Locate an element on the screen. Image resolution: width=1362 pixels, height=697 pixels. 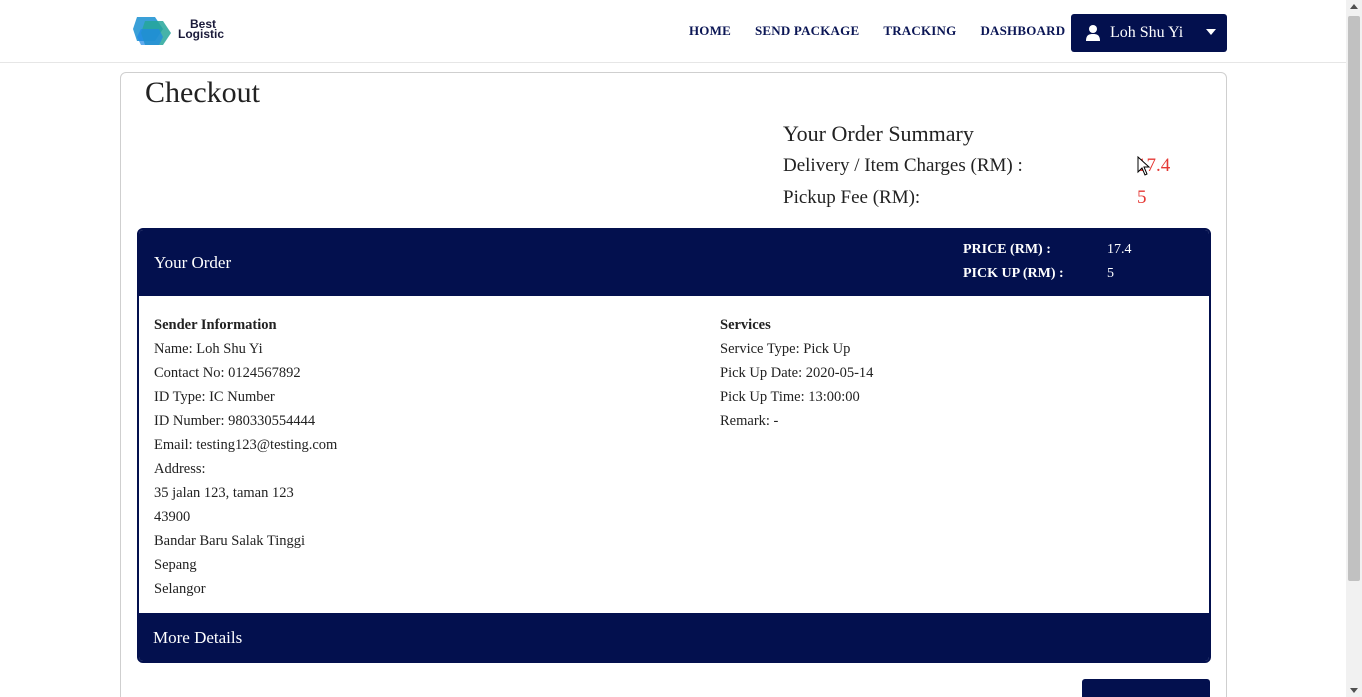
service-remark: Remark: - is located at coordinates (749, 421).